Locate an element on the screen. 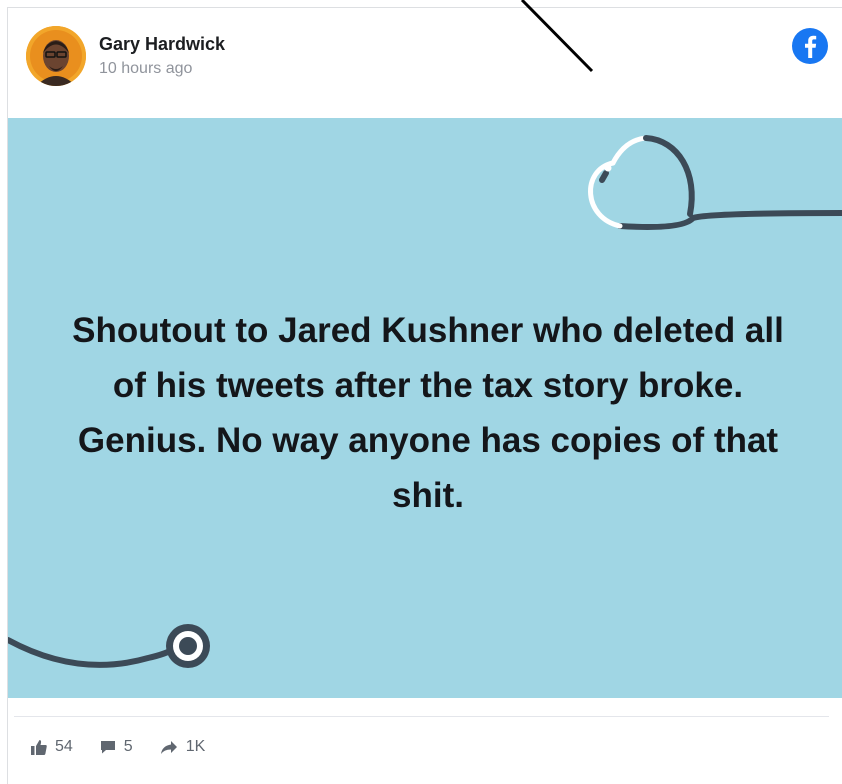 This screenshot has width=842, height=784. facebook-logo-icon is located at coordinates (810, 46).